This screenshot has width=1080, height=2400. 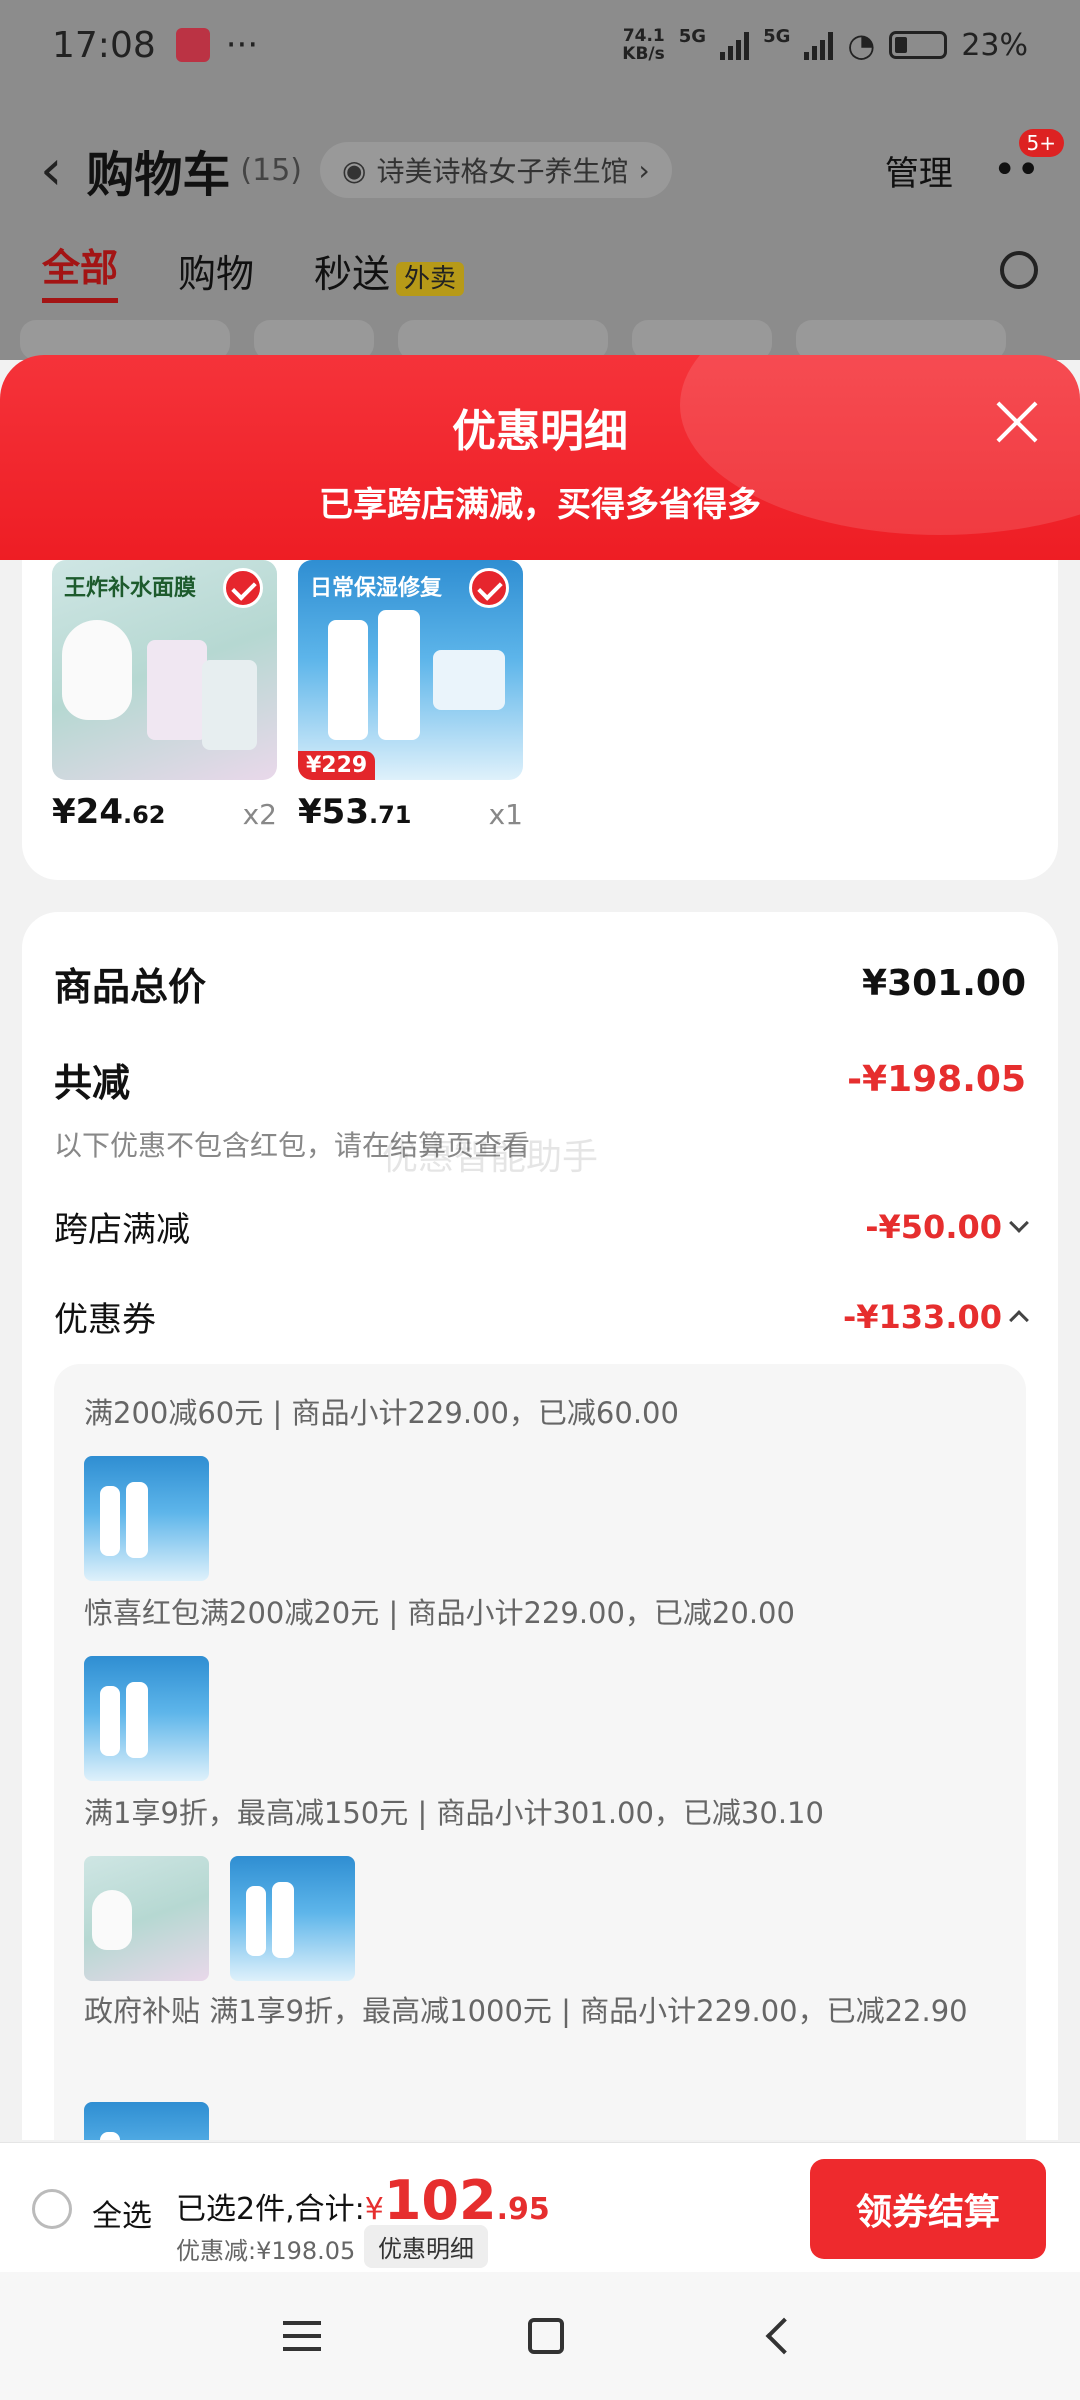 I want to click on coupon-item: 惊喜红包满200减20元 | 商品小计229.00，已减20.00, so click(x=439, y=1613).